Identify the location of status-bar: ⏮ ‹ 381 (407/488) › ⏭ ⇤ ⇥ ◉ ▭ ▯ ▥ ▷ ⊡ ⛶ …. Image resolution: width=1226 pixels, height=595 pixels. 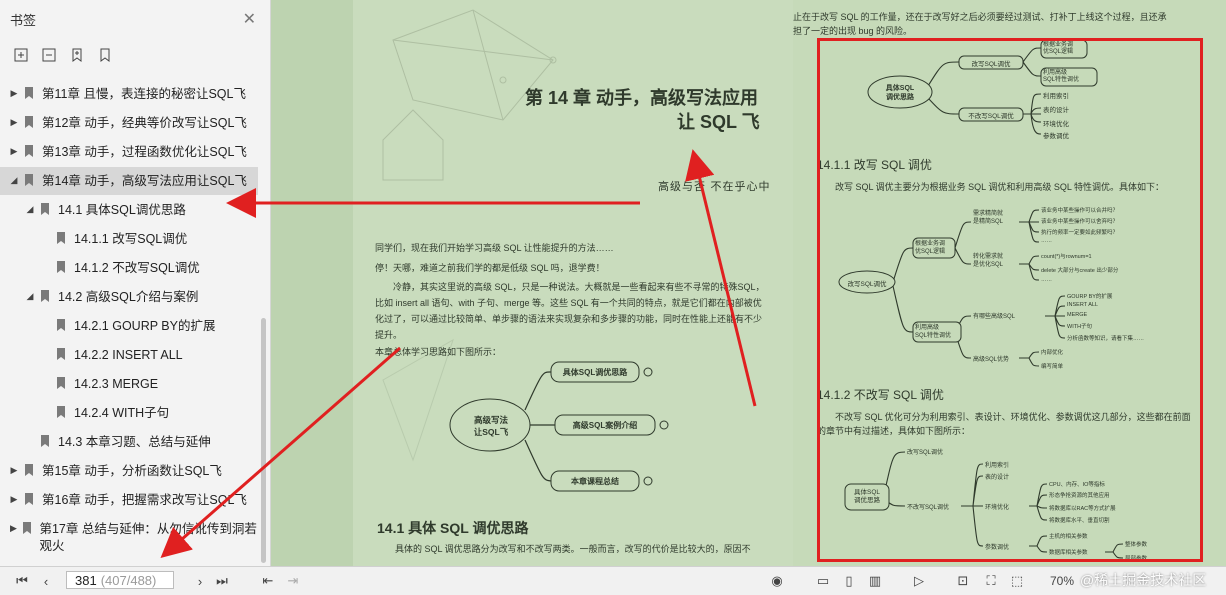
(613, 580).